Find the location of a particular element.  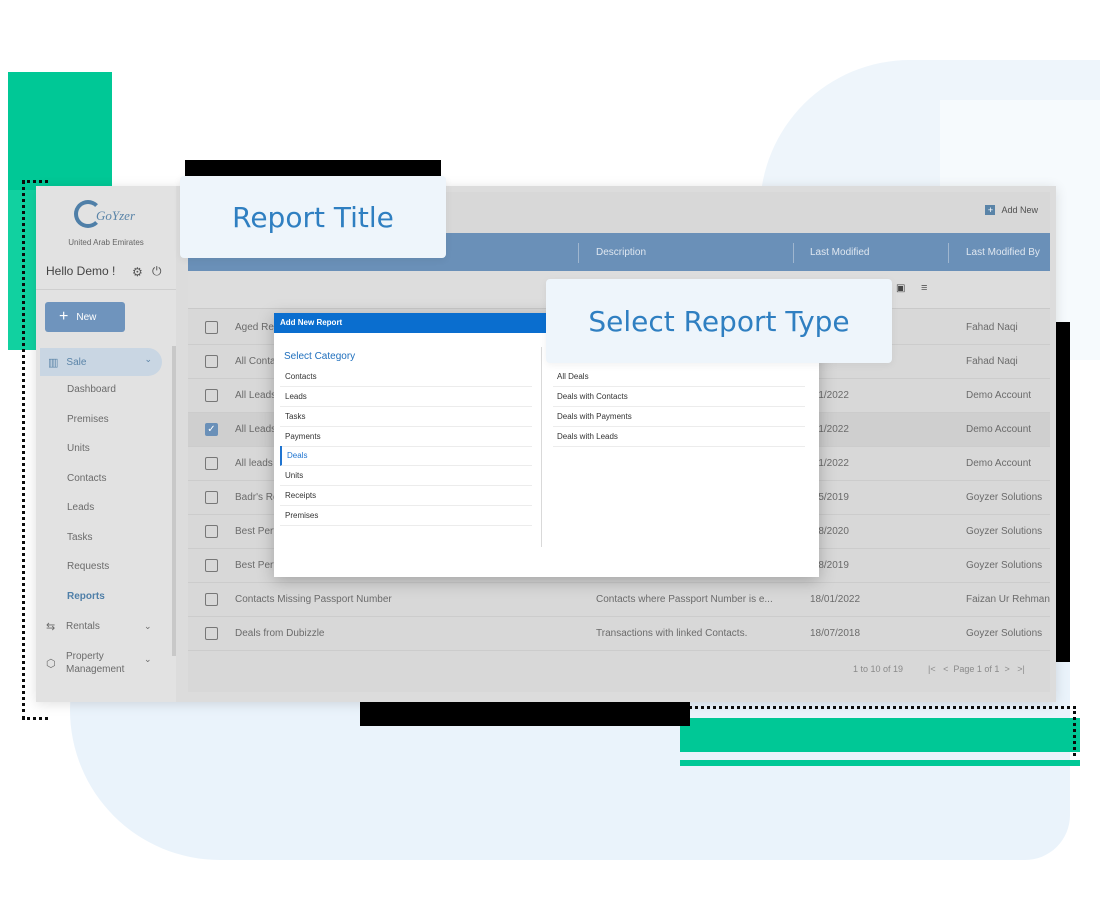

cell-modified-by: Demo Account is located at coordinates (999, 463).